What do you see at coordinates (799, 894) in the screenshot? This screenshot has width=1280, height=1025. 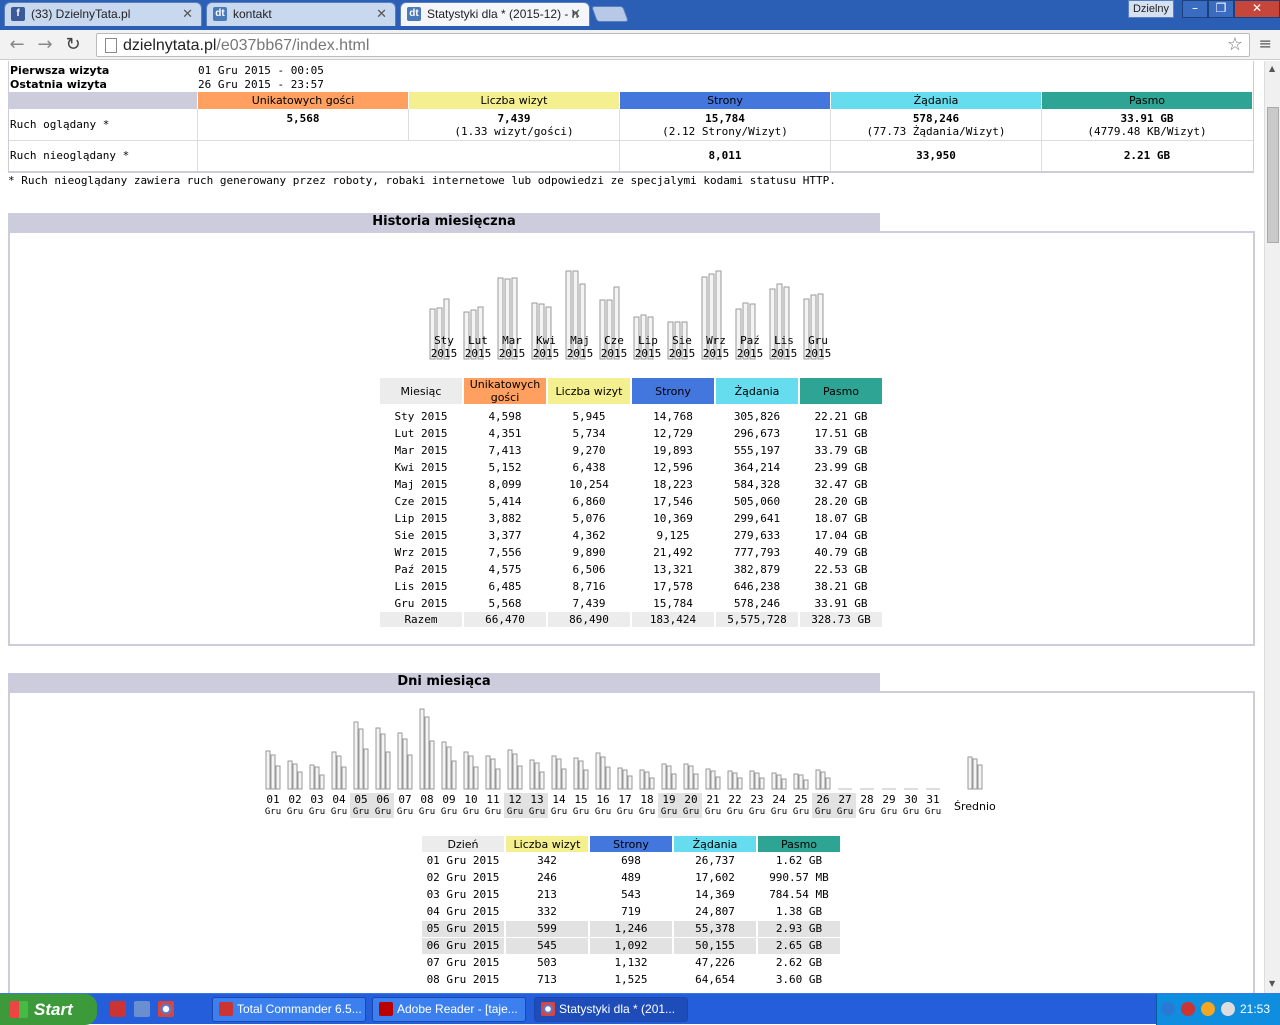 I see `daily-table-cell: 784.54 MB` at bounding box center [799, 894].